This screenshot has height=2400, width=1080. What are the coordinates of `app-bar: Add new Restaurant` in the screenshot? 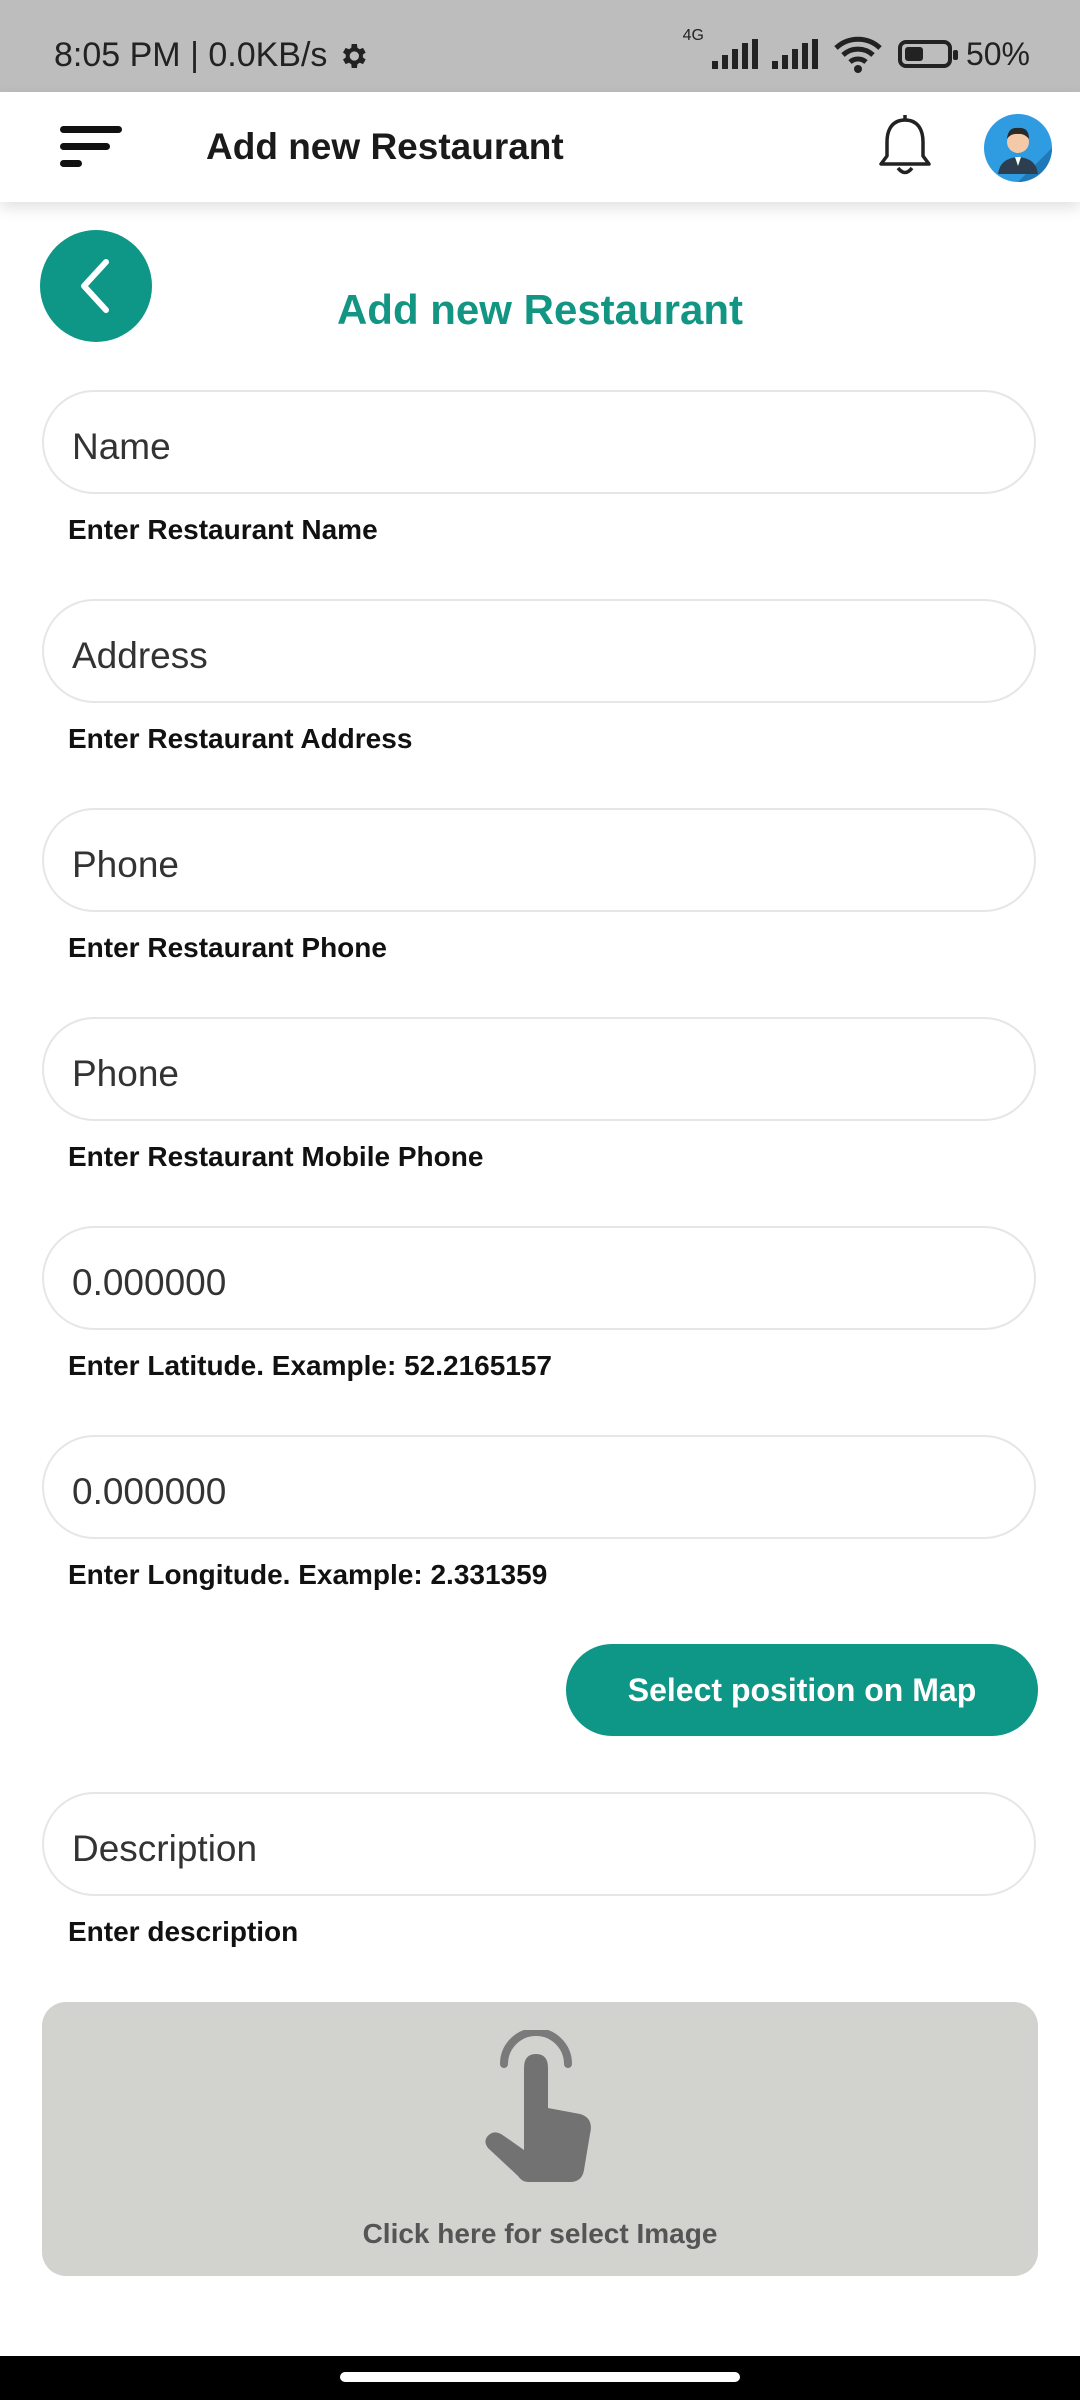 It's located at (540, 147).